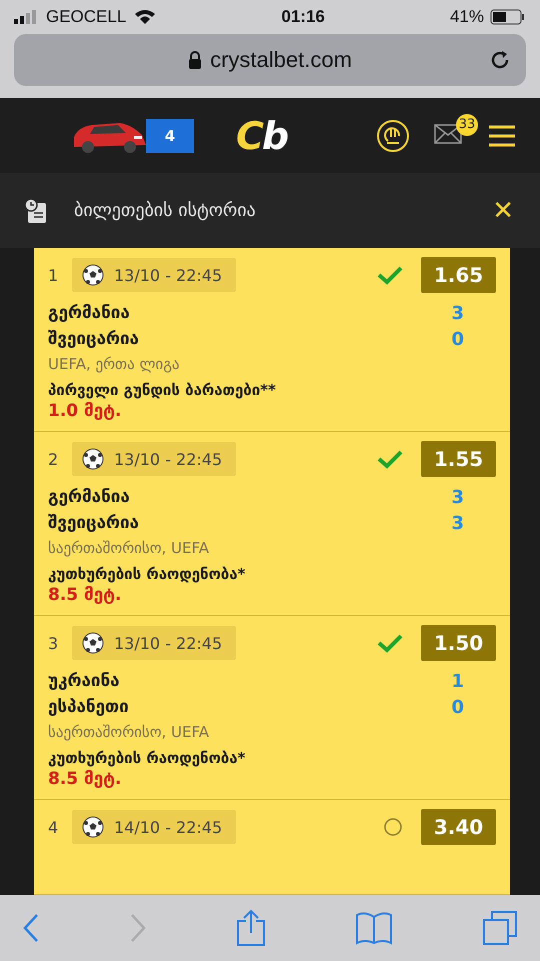 This screenshot has height=961, width=540. Describe the element at coordinates (54, 827) in the screenshot. I see `bet-number: 4` at that location.